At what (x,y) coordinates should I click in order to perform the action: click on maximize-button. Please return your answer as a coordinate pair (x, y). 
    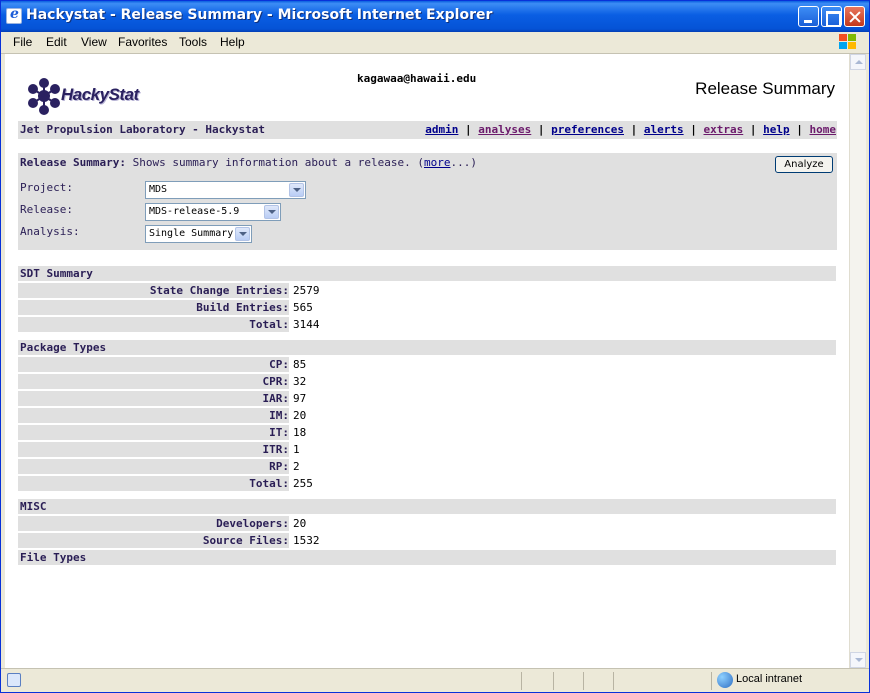
    Looking at the image, I should click on (831, 16).